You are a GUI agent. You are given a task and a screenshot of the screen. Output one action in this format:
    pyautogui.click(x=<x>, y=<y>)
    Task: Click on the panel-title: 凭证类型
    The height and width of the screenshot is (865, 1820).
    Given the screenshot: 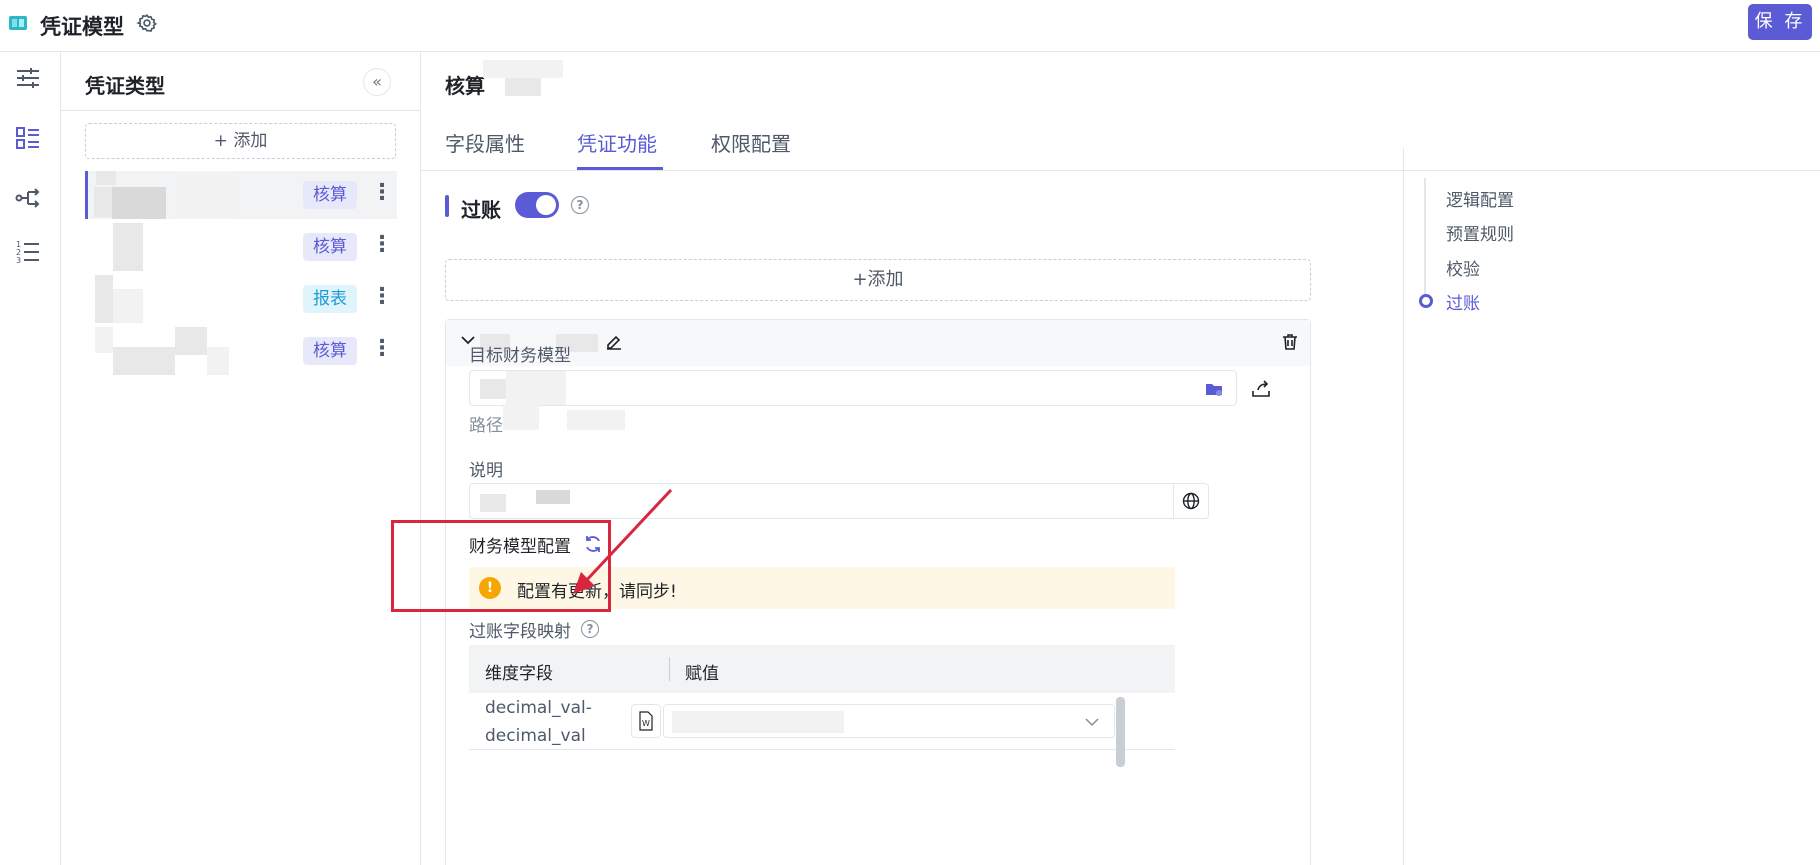 What is the action you would take?
    pyautogui.click(x=125, y=86)
    